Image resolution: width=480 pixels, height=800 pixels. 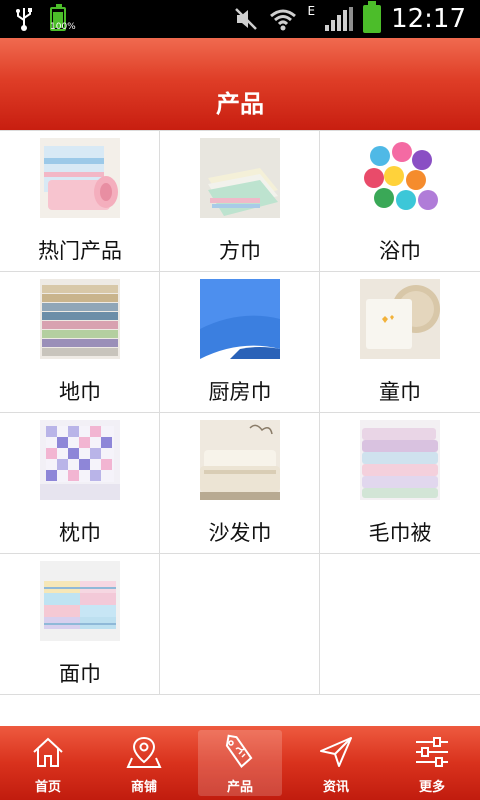 I want to click on colorful-towels-image, so click(x=400, y=178).